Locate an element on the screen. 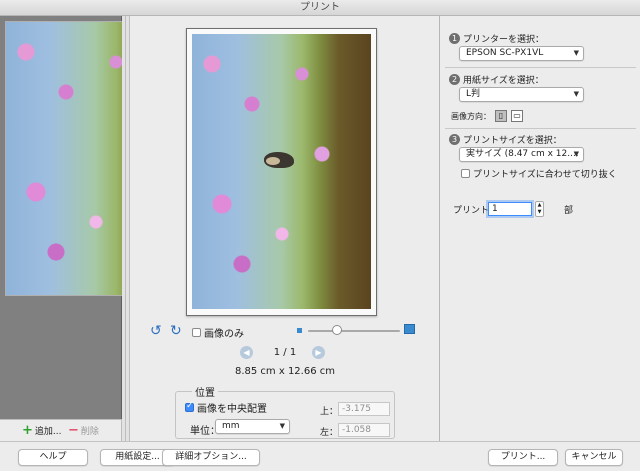 This screenshot has height=471, width=640. printer-step-label: 1 プリンターを選択： is located at coordinates (496, 38).